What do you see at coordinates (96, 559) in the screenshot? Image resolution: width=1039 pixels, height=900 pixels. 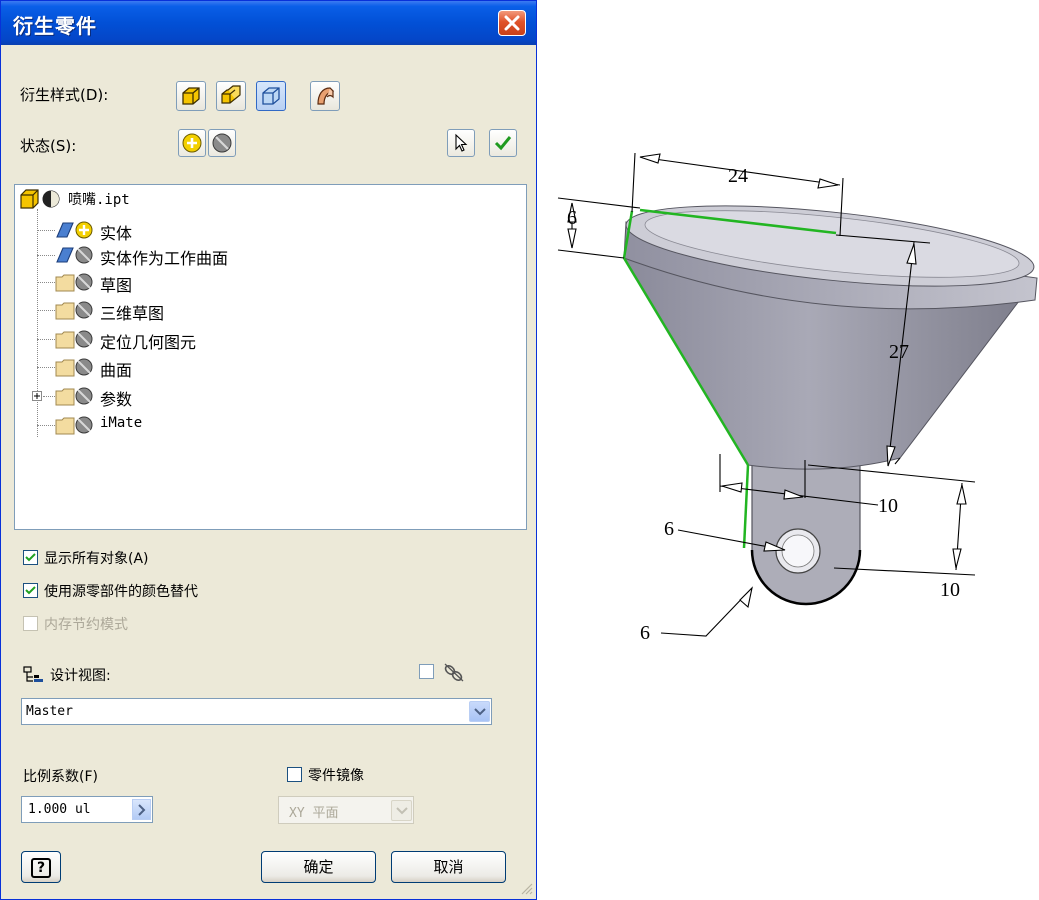 I see `show-all-label: 显示所有对象(A)` at bounding box center [96, 559].